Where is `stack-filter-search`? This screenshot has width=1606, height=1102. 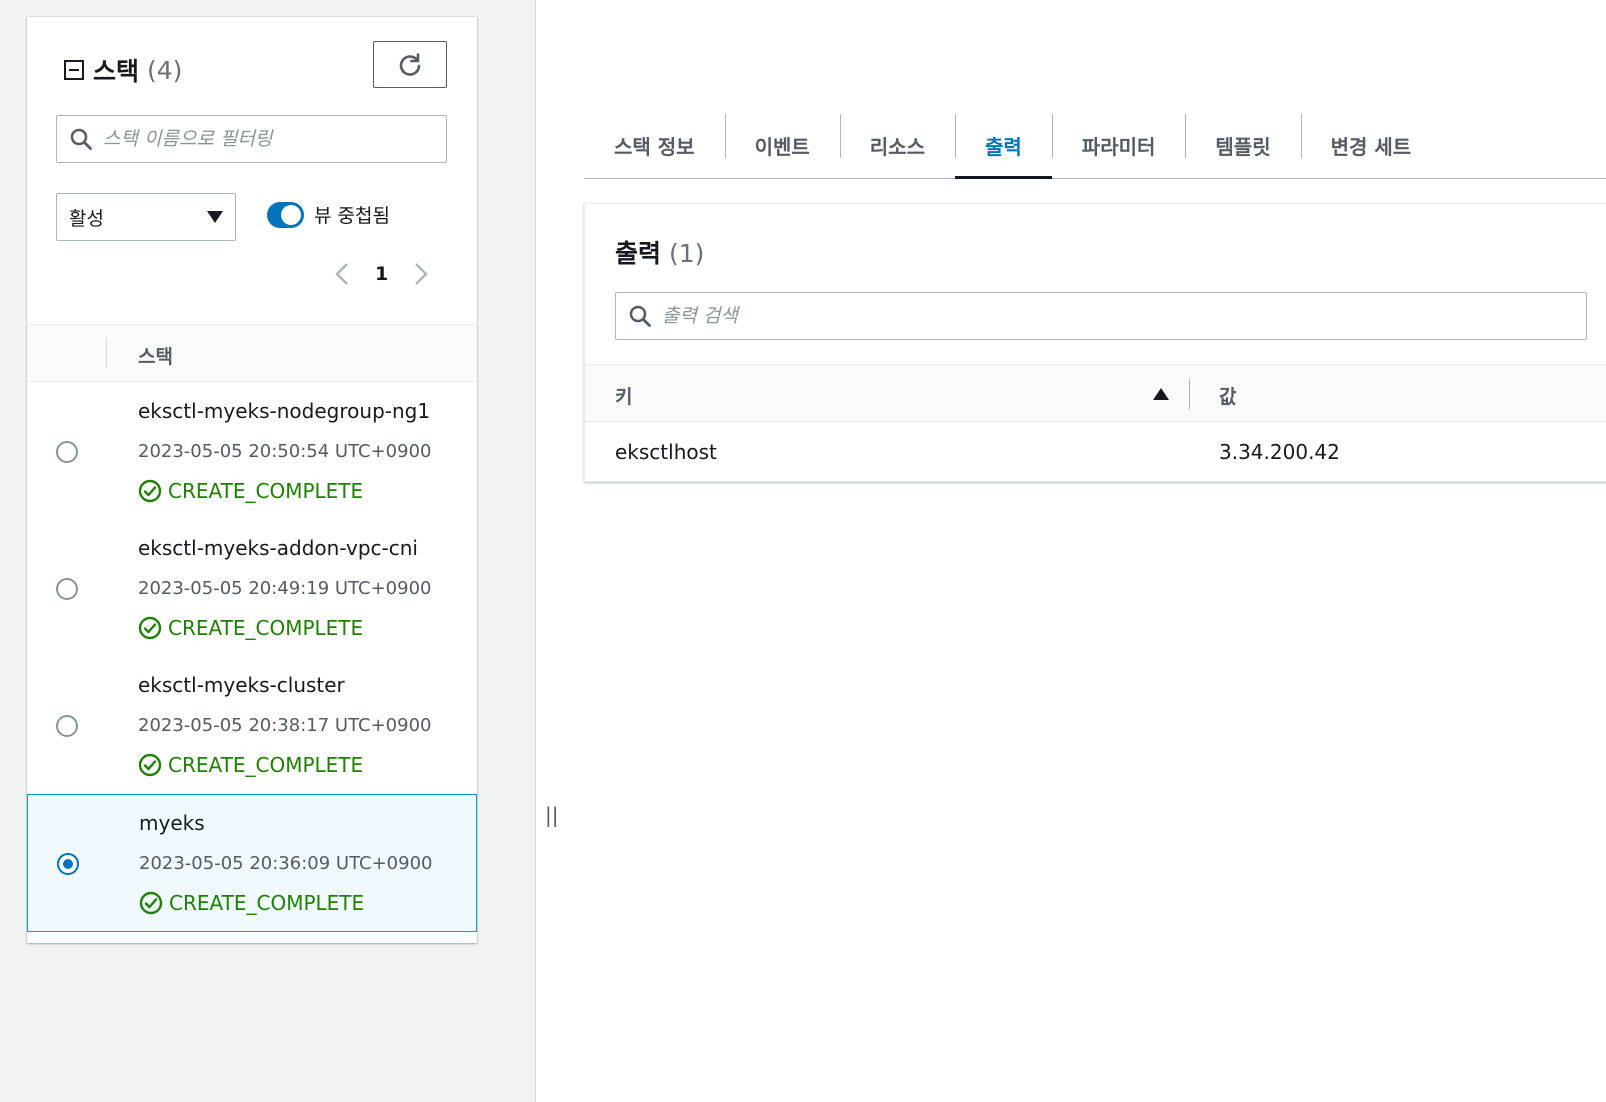
stack-filter-search is located at coordinates (251, 139).